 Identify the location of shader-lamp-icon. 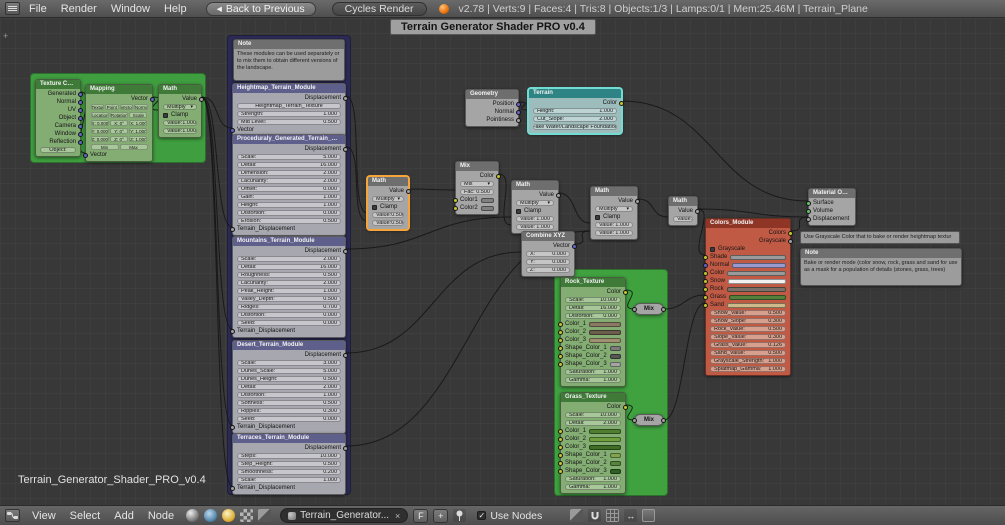
(229, 515).